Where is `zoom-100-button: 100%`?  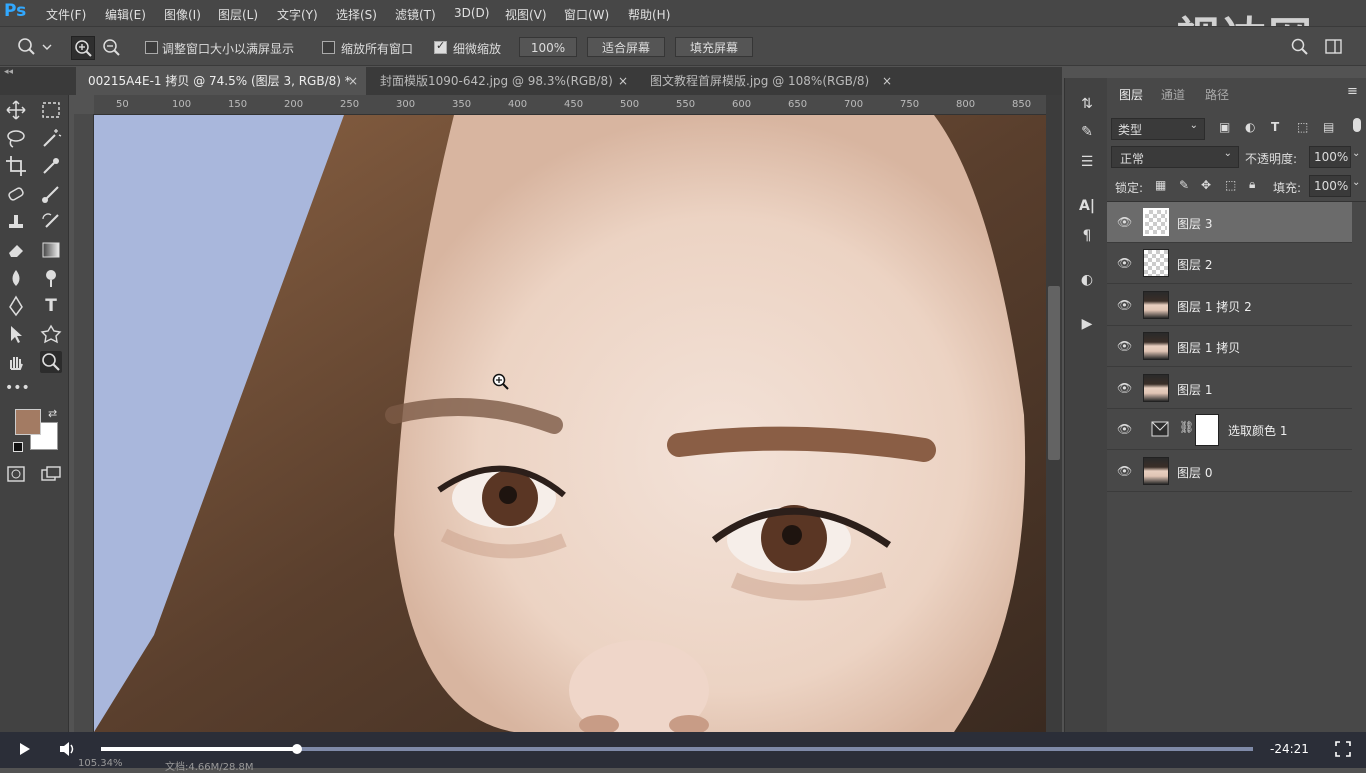 zoom-100-button: 100% is located at coordinates (548, 47).